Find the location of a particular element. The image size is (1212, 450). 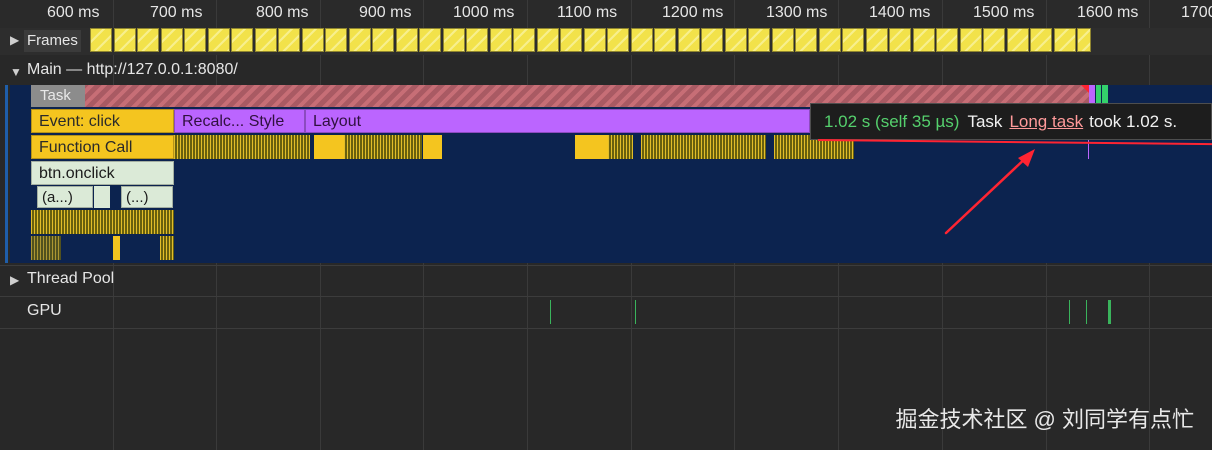

anonymous-function-event: (a...) is located at coordinates (65, 197).